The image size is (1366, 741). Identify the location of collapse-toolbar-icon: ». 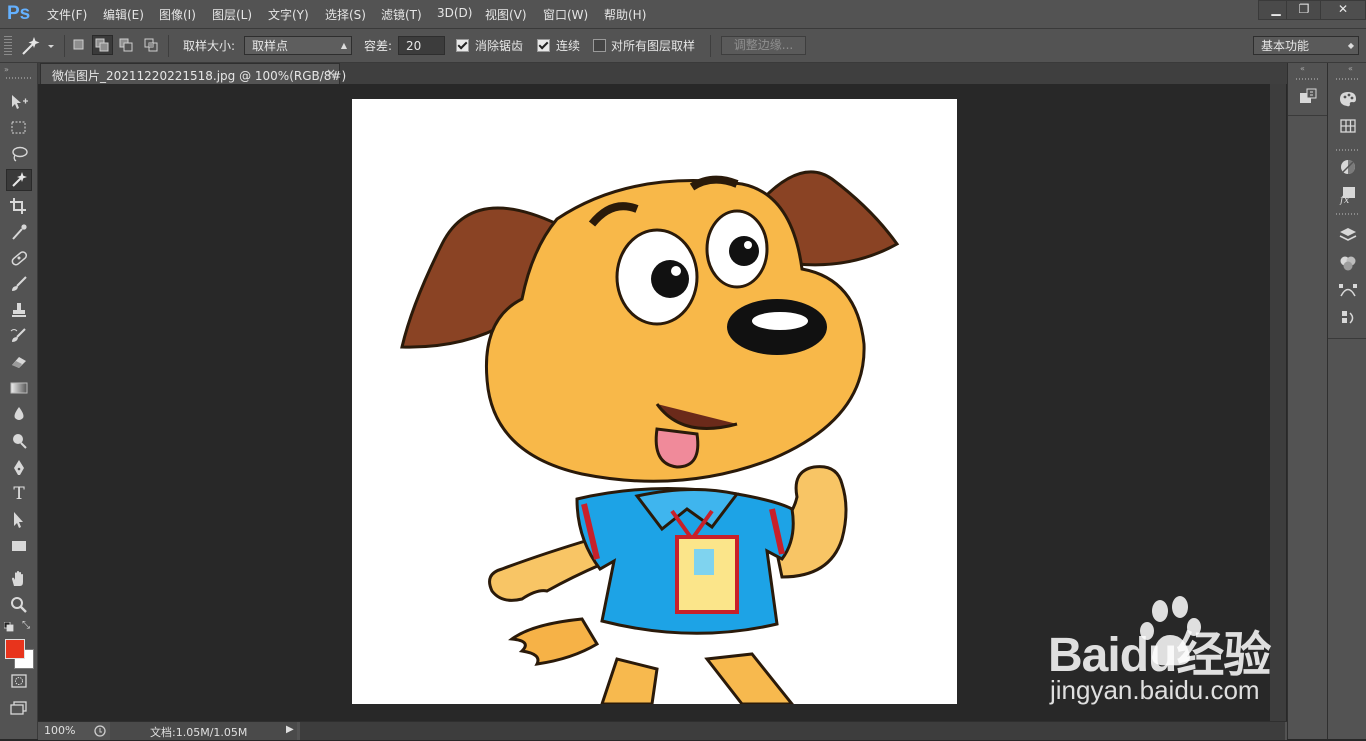
(6, 69).